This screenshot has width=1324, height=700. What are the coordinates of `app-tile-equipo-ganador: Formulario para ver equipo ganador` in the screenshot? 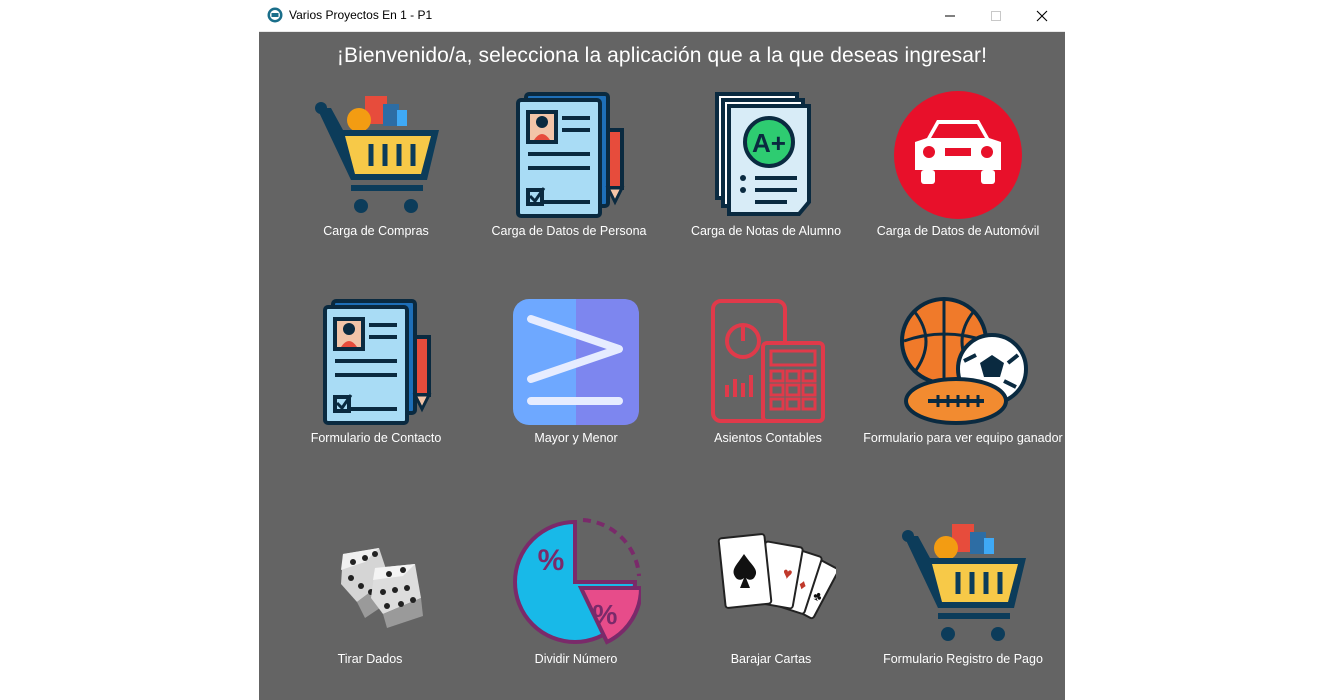 It's located at (963, 382).